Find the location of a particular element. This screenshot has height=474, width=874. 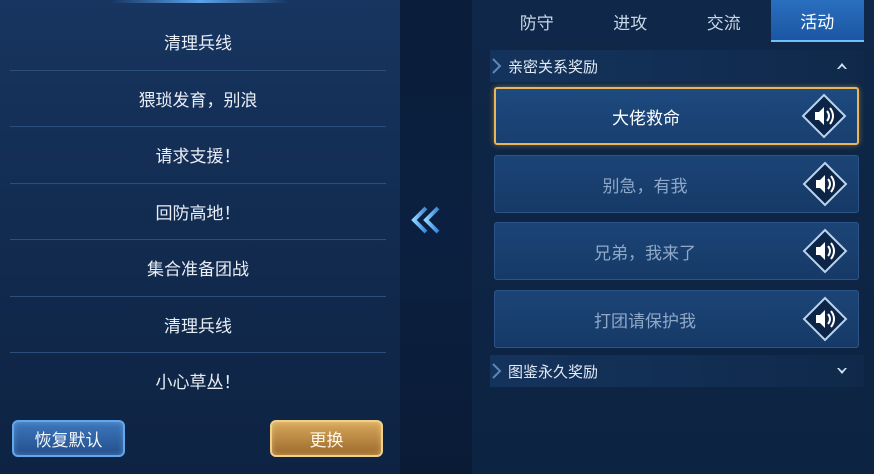

voice-item-3: 兄弟，我来了 is located at coordinates (676, 251).